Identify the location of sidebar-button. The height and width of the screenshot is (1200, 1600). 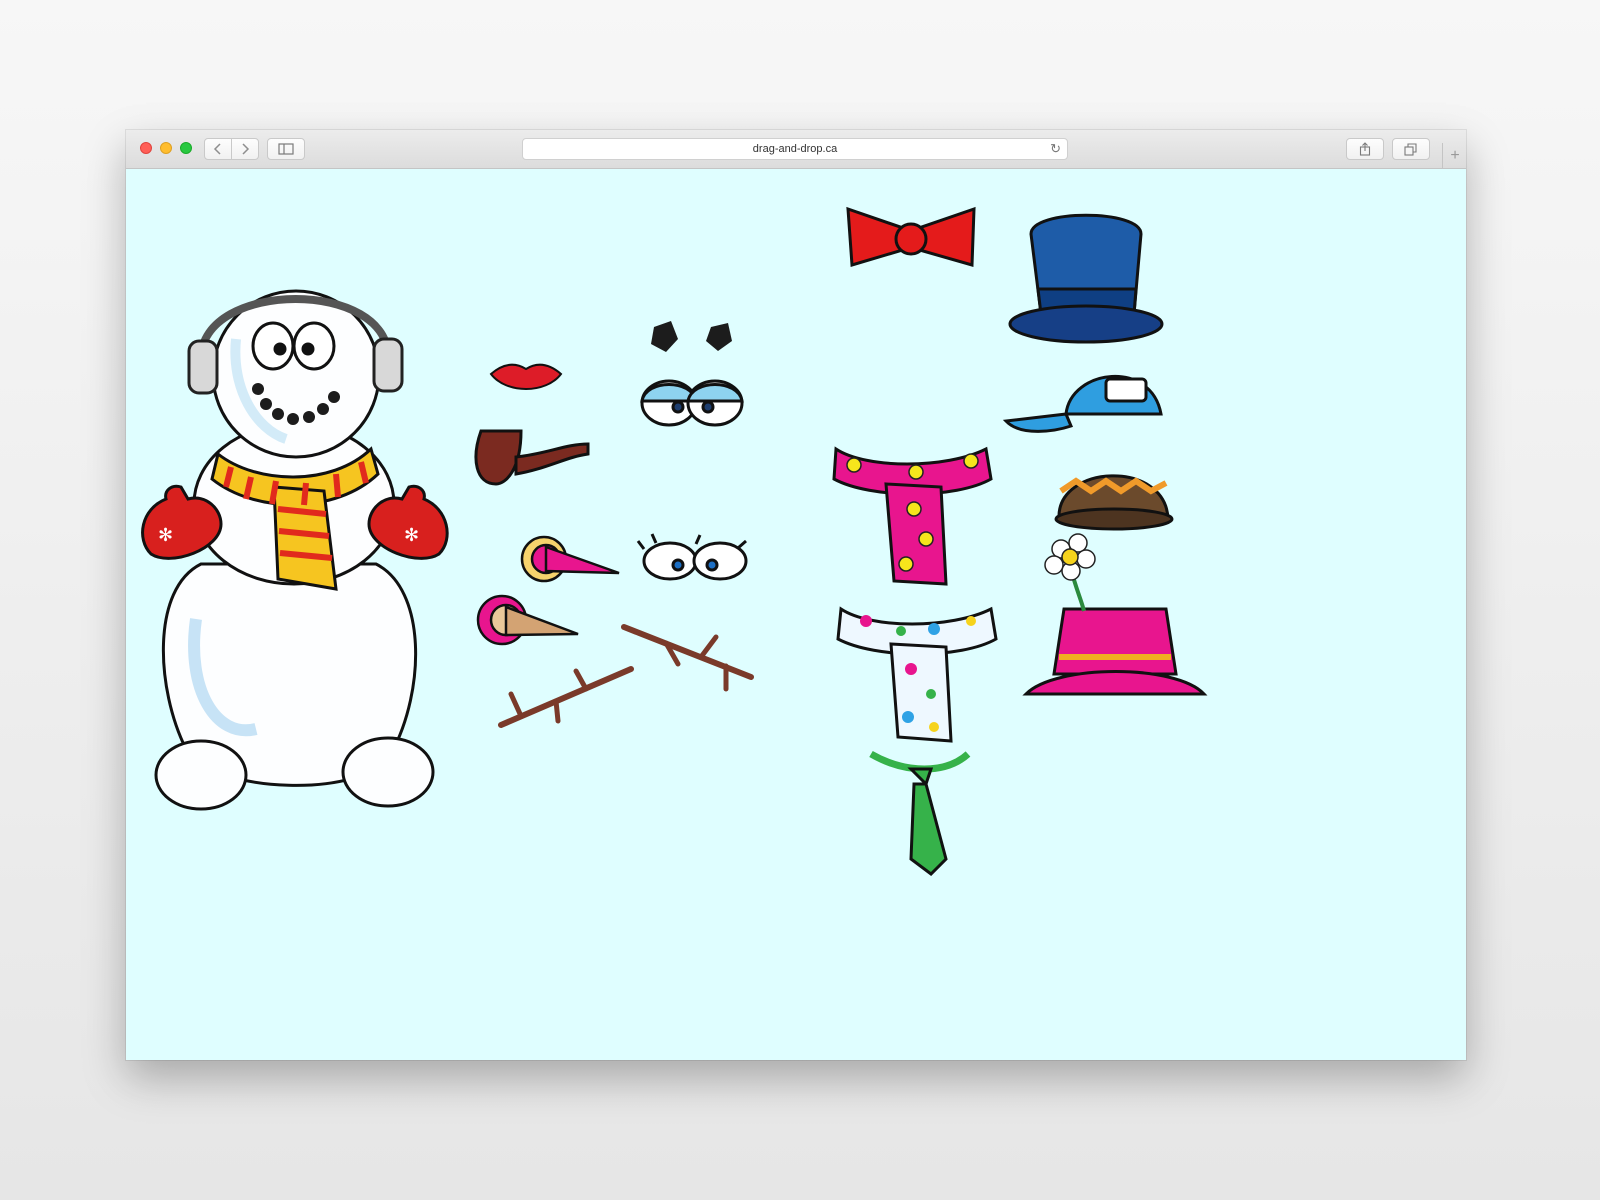
(286, 149).